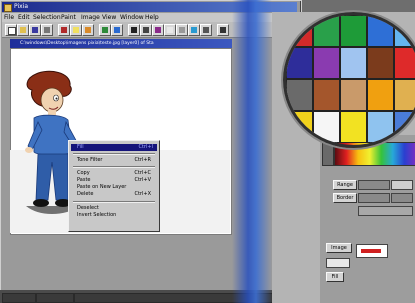 The height and width of the screenshot is (303, 415). Describe the element at coordinates (152, 17) in the screenshot. I see `menu-help: Help` at that location.